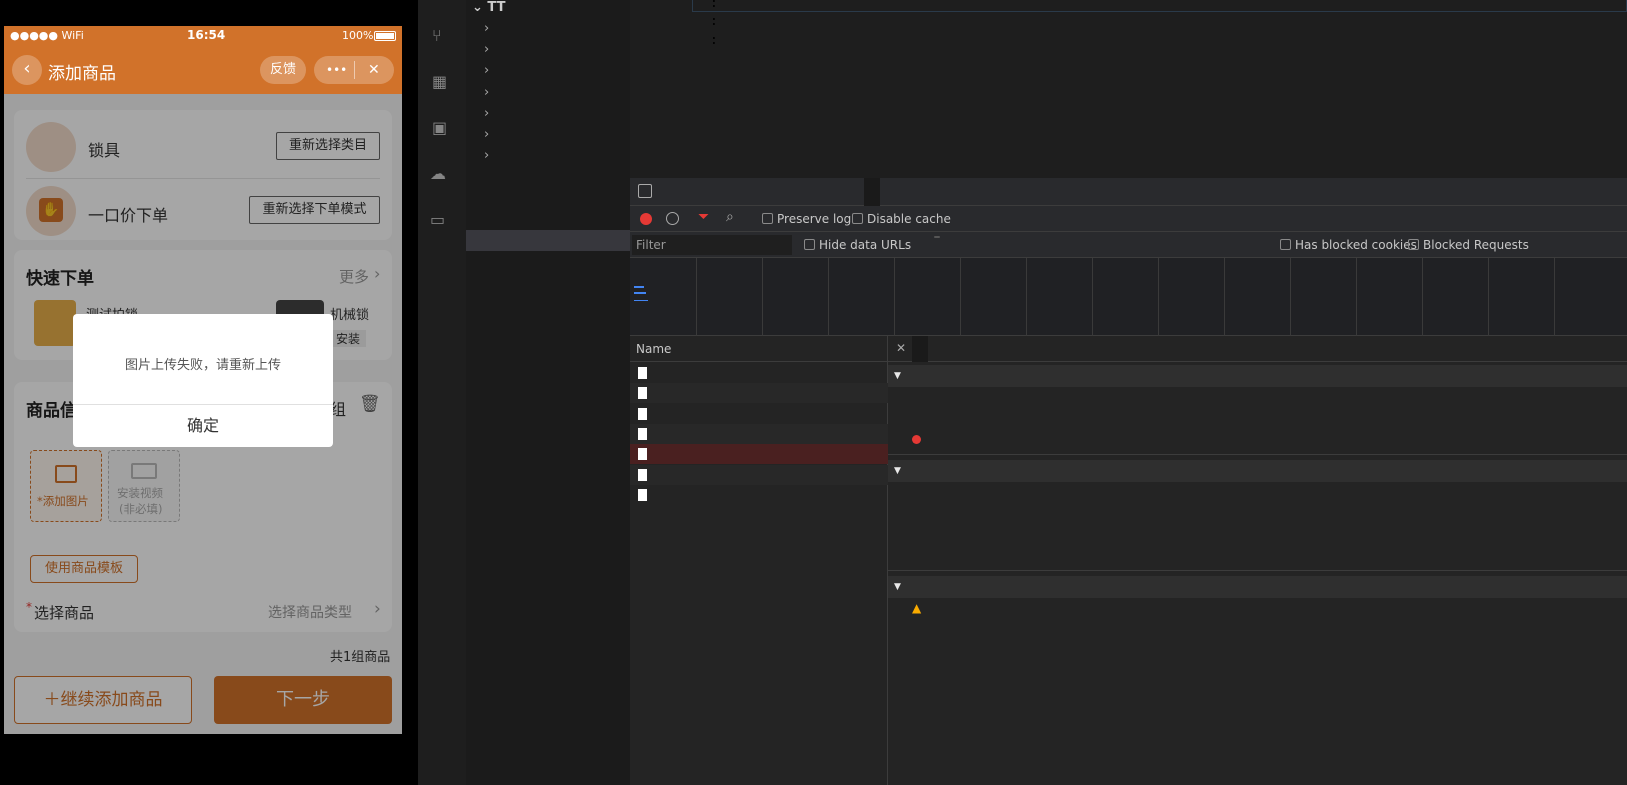 The height and width of the screenshot is (785, 1627). I want to click on type-filter-xhr, so click(937, 237).